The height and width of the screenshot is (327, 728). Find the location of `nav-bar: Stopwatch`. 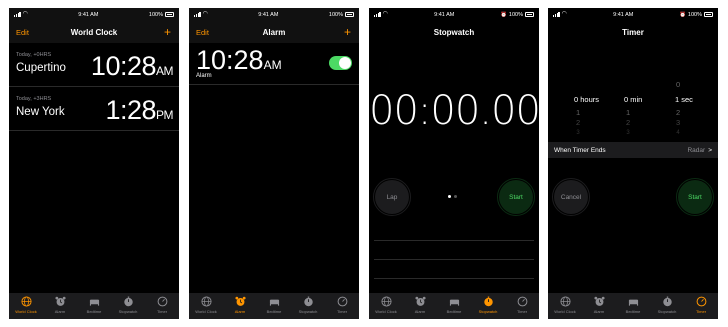

nav-bar: Stopwatch is located at coordinates (454, 32).